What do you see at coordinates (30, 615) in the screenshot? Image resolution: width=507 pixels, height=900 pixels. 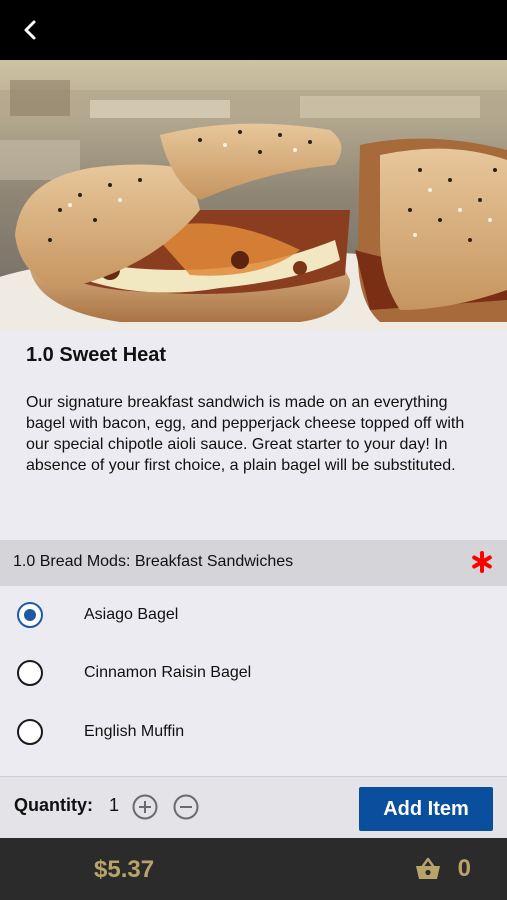 I see `radio-selected` at bounding box center [30, 615].